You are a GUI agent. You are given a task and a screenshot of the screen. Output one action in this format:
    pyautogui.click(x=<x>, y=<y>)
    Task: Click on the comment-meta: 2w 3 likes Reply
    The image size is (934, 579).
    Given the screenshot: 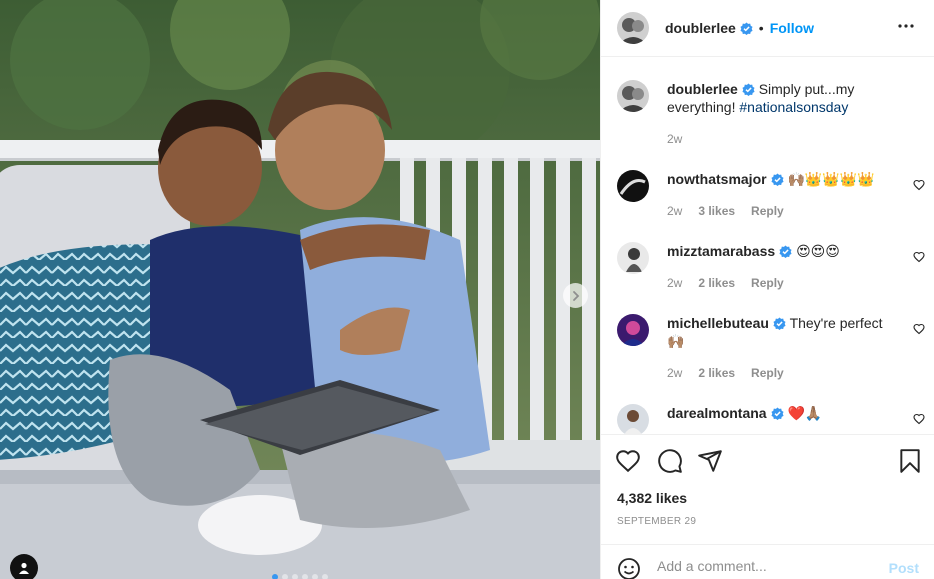 What is the action you would take?
    pyautogui.click(x=725, y=211)
    